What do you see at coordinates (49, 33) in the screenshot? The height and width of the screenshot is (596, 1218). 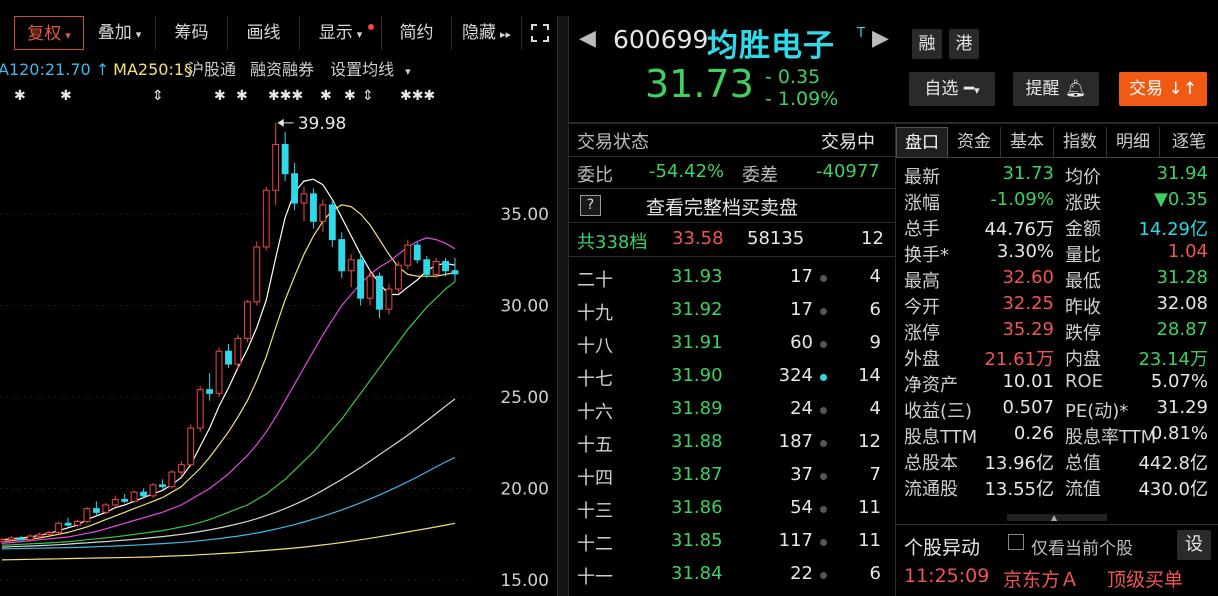 I see `fuquan-dropdown: 复权 ▾` at bounding box center [49, 33].